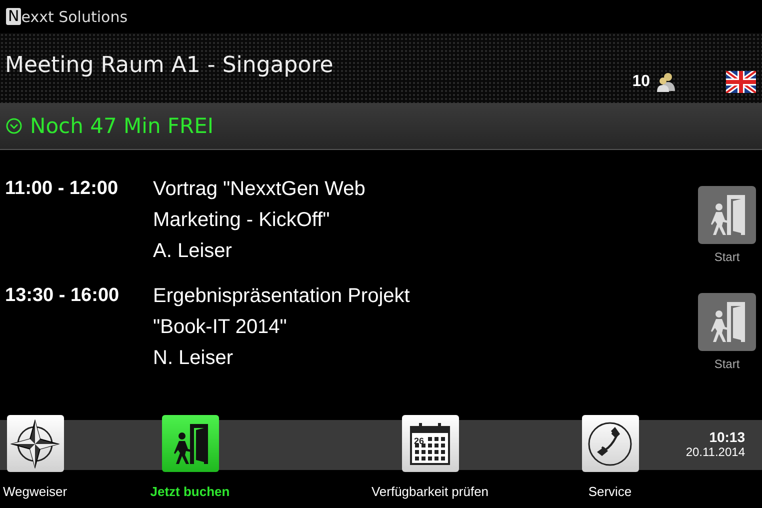 This screenshot has height=508, width=762. Describe the element at coordinates (190, 491) in the screenshot. I see `nav-label: Jetzt buchen` at that location.